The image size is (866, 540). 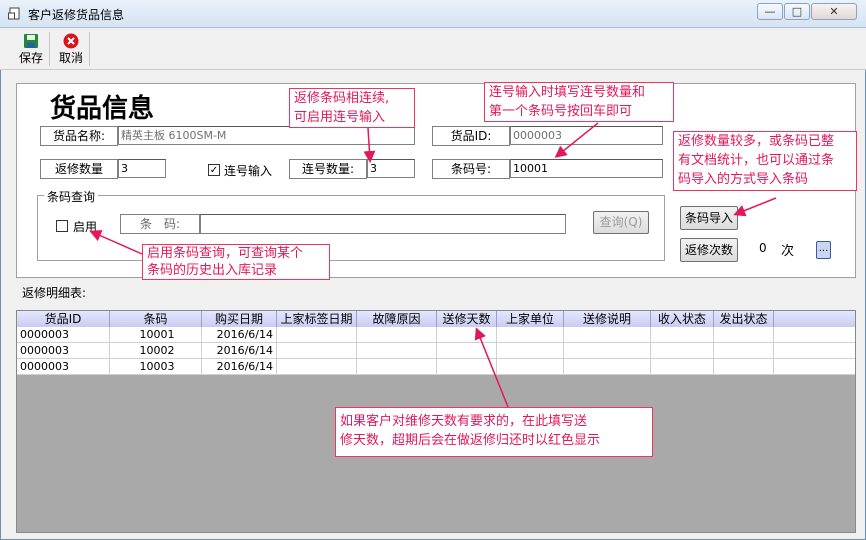 What do you see at coordinates (756, 141) in the screenshot?
I see `annotation-text: 返修数量较多，或条码已整` at bounding box center [756, 141].